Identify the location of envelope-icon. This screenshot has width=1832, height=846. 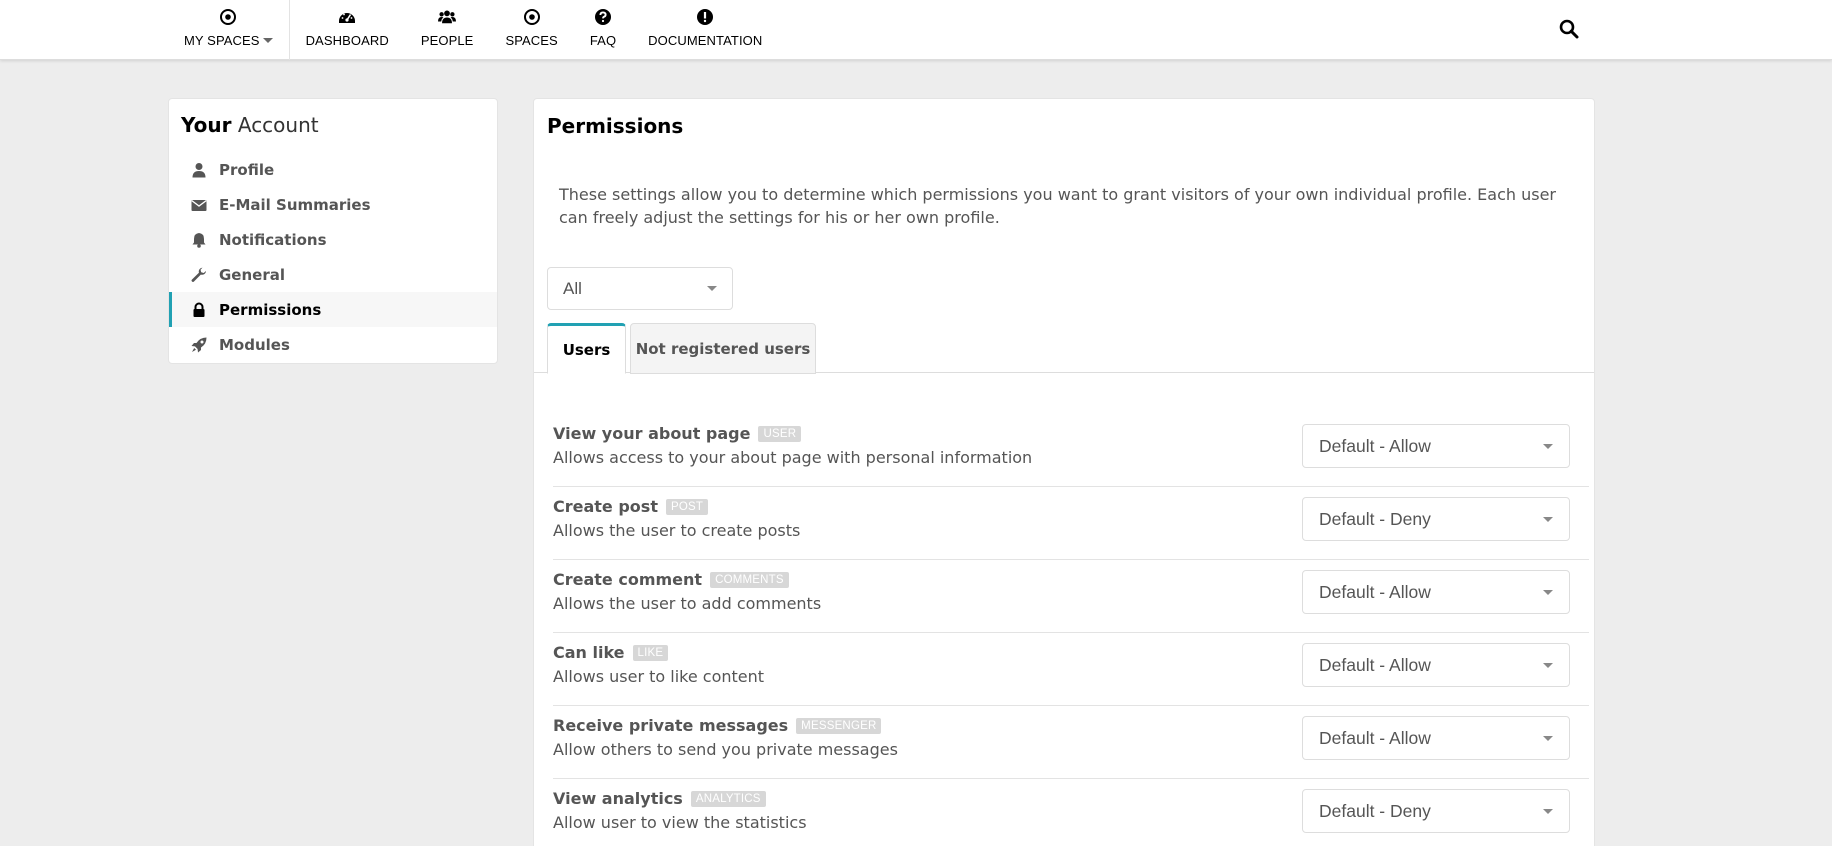
(199, 205).